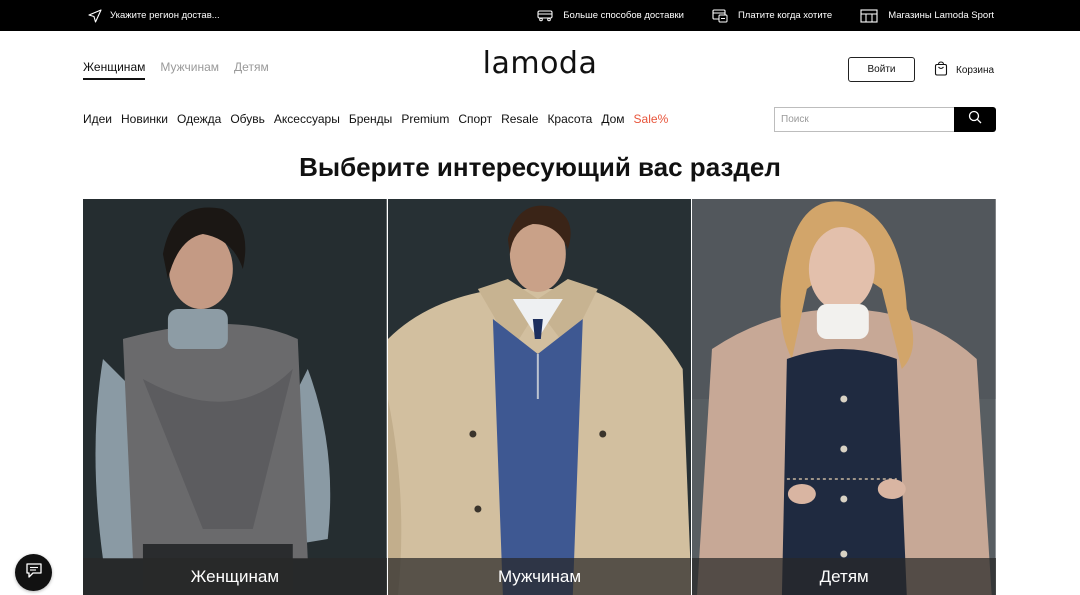 Image resolution: width=1080 pixels, height=595 pixels. I want to click on nav-sport: Спорт, so click(475, 119).